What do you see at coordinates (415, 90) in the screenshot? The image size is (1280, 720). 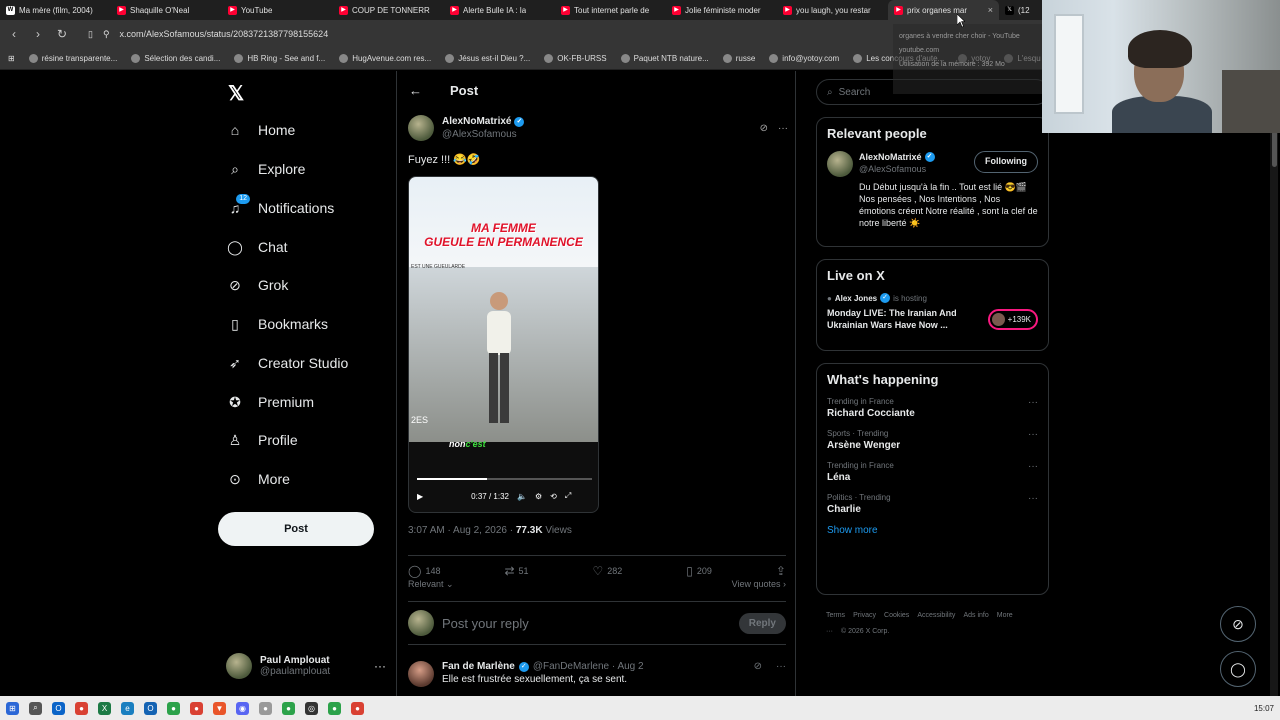 I see `back-icon: ←` at bounding box center [415, 90].